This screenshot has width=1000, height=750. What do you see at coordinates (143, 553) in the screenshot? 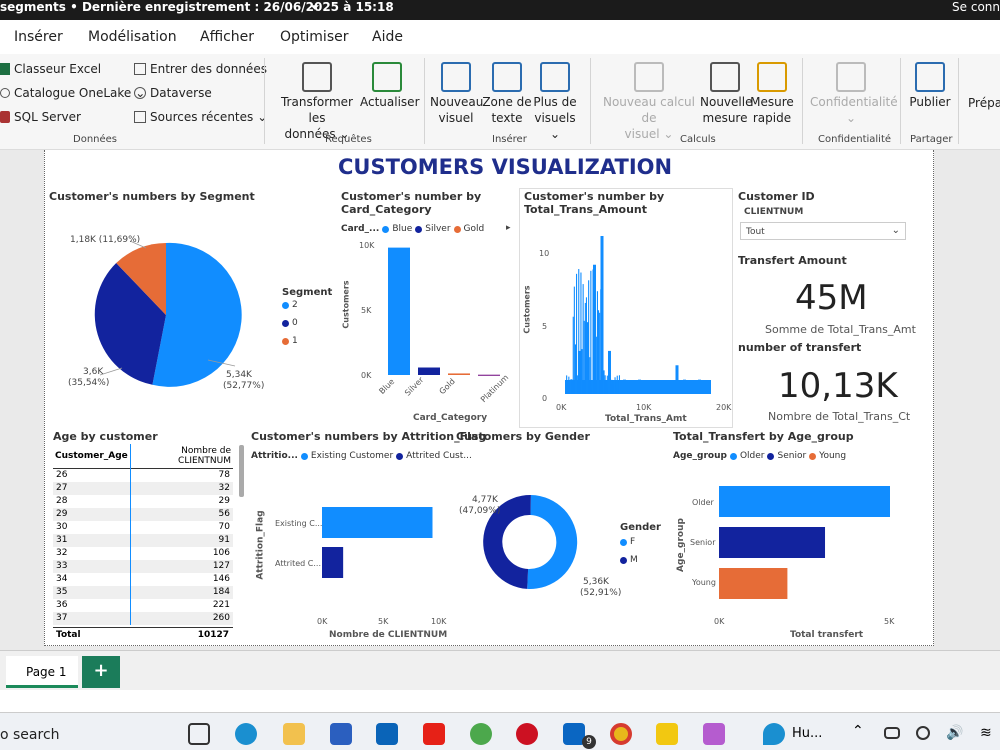
I see `table-row: 32 106` at bounding box center [143, 553].